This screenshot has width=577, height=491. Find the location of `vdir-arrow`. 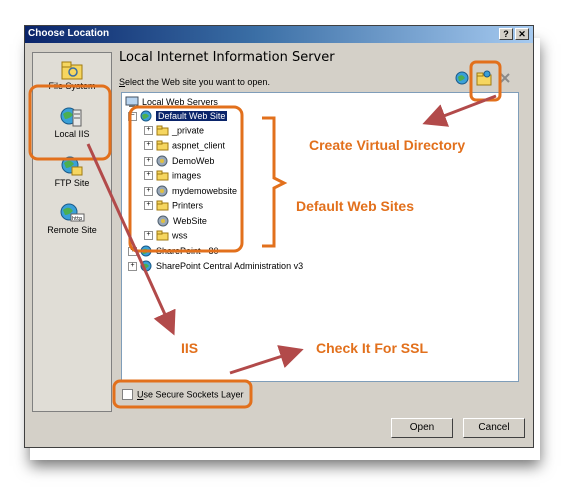

vdir-arrow is located at coordinates (459, 110).